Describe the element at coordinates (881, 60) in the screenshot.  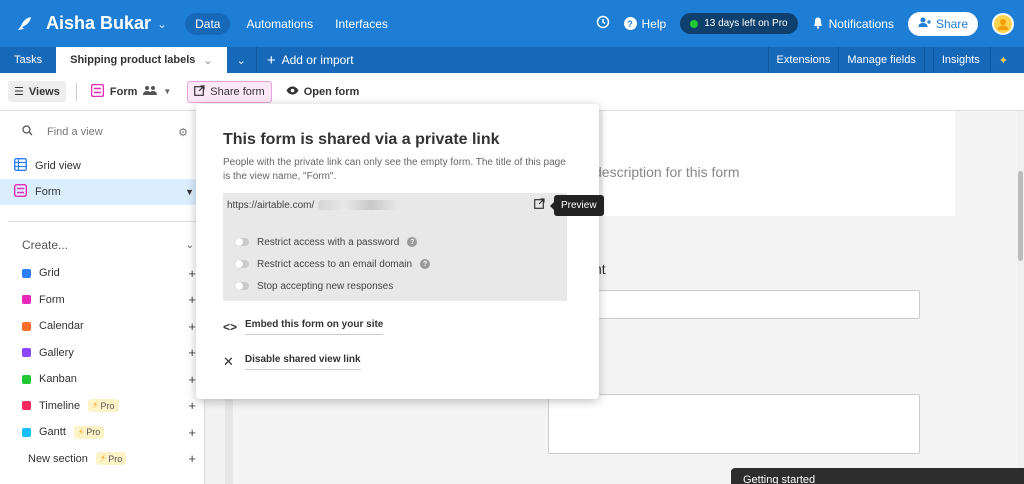
I see `manage-fields-button: Manage fields` at that location.